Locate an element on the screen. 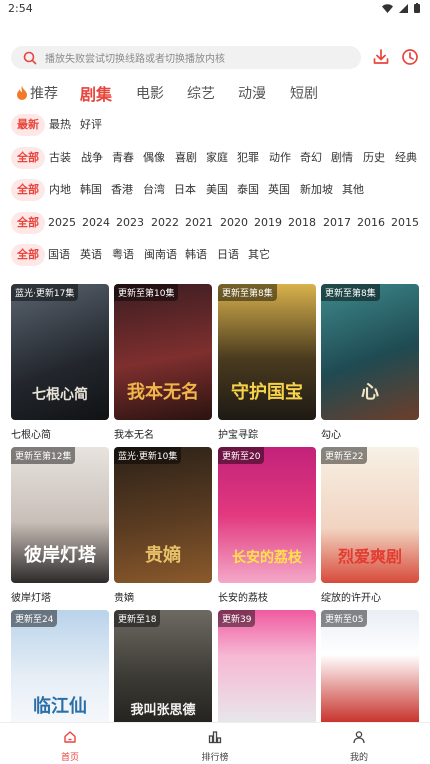 The image size is (430, 764). filter-chip: 美国 is located at coordinates (217, 190).